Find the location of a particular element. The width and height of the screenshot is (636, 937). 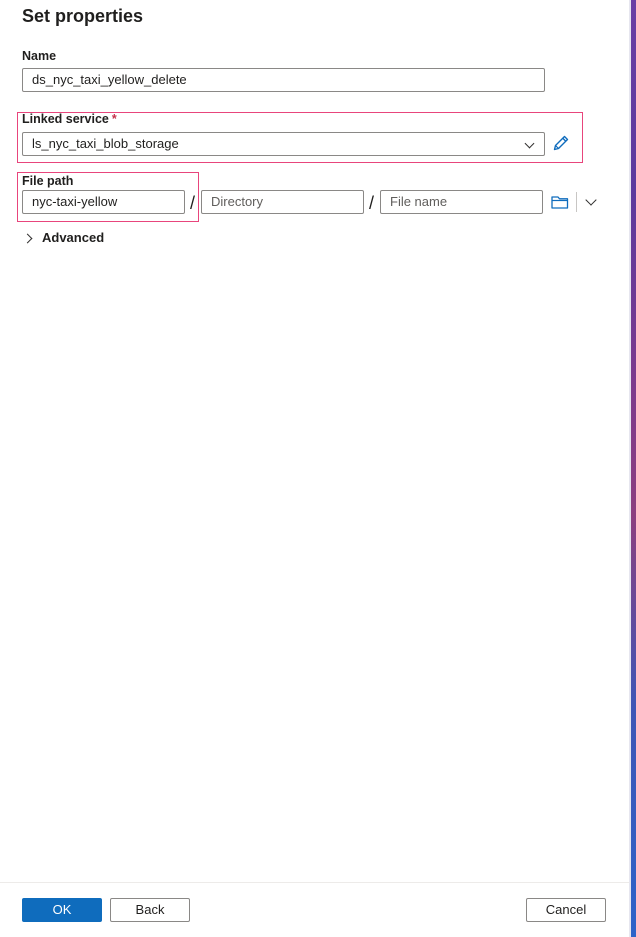

name-input-value: ds_nyc_taxi_yellow_delete is located at coordinates (109, 79).